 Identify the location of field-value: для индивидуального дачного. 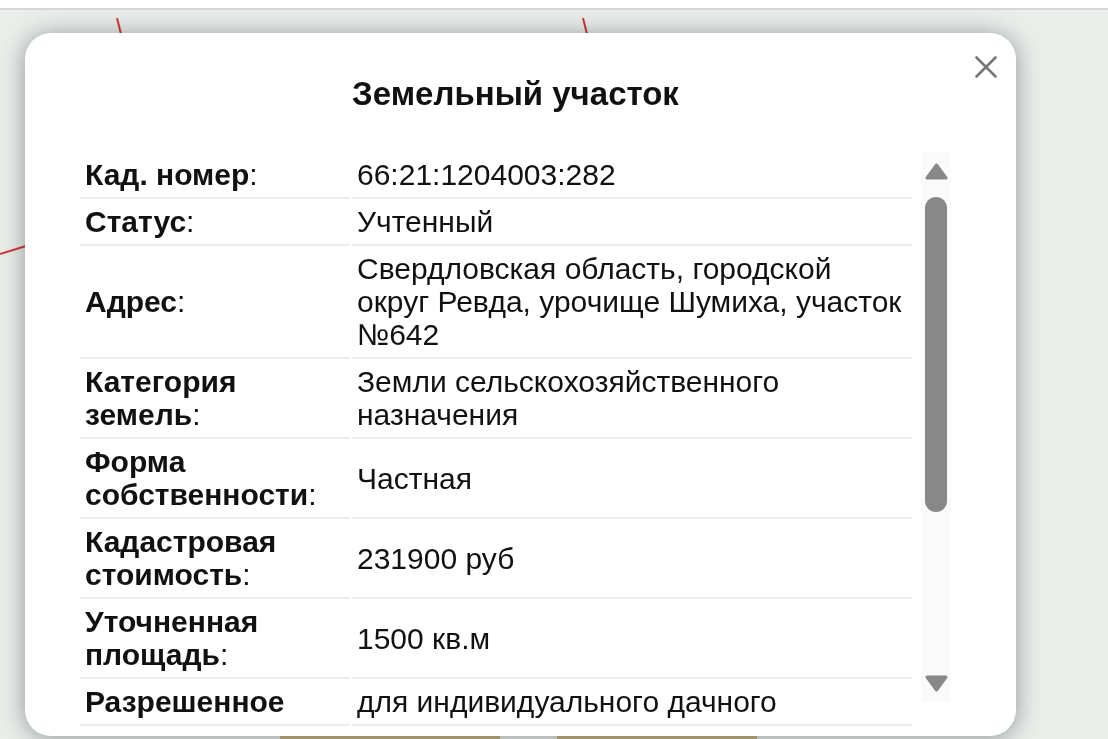
(632, 702).